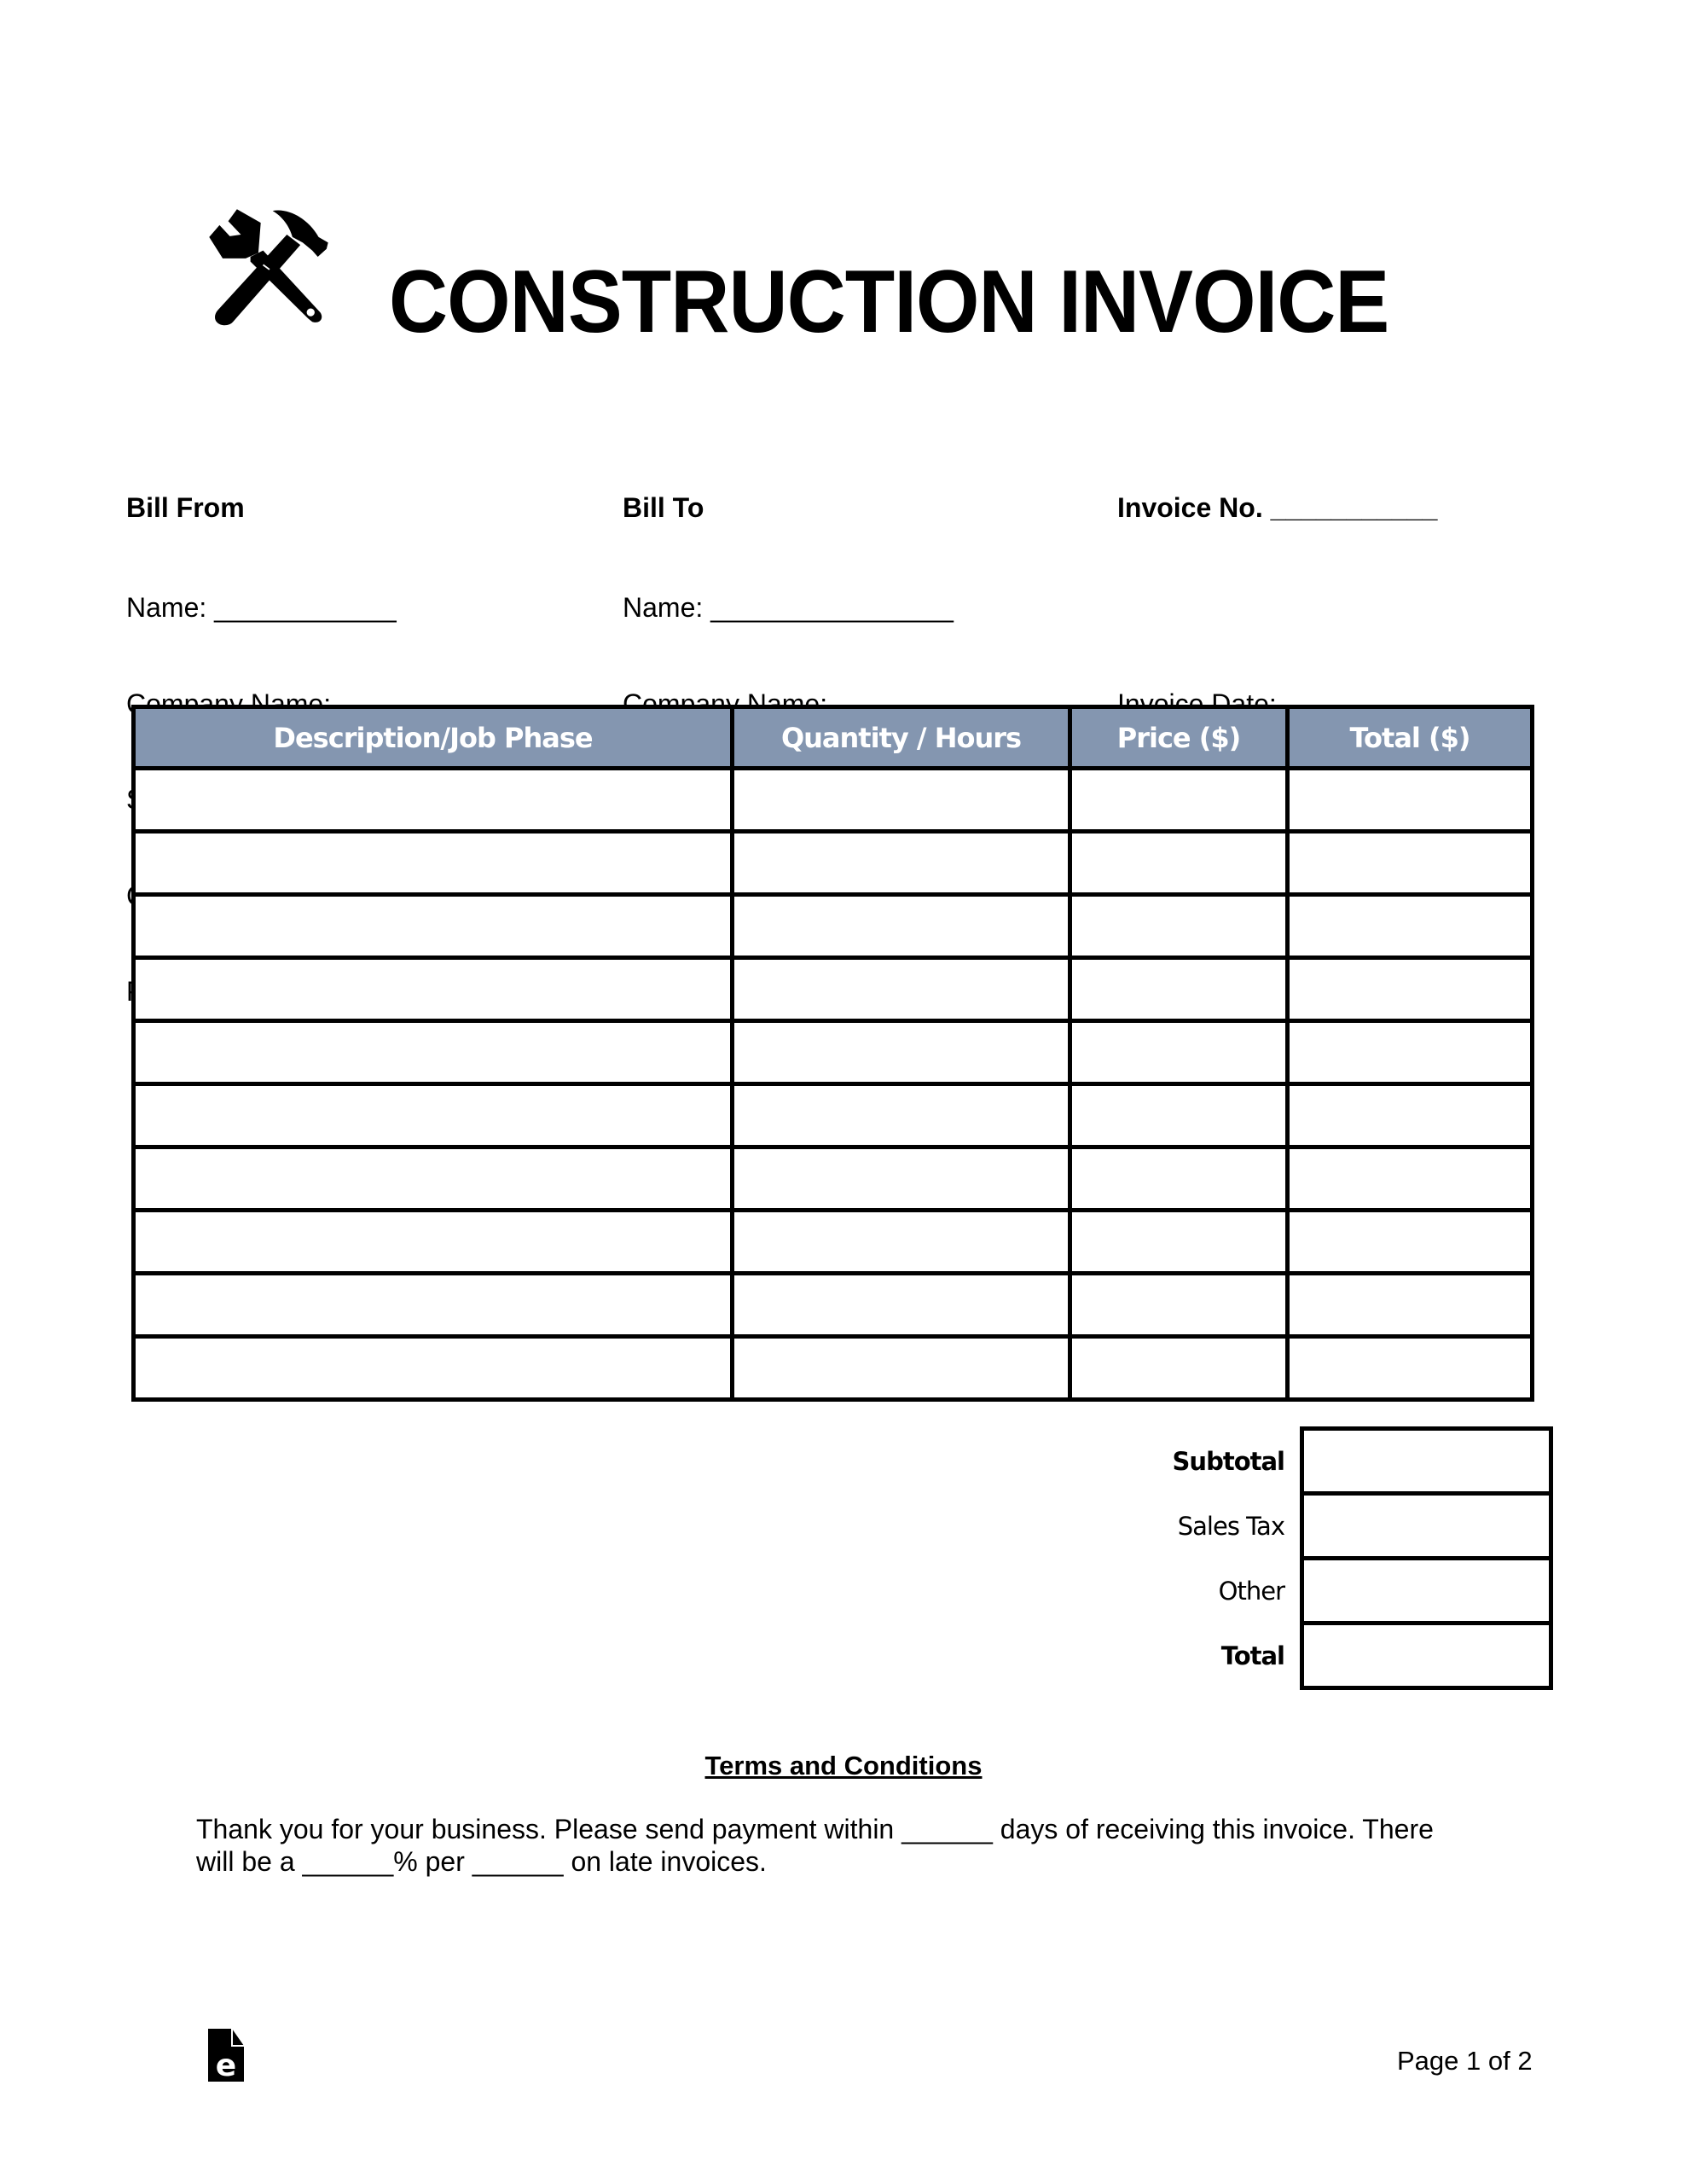 The width and height of the screenshot is (1687, 2184). What do you see at coordinates (1288, 1655) in the screenshot?
I see `summary-row-total: Total` at bounding box center [1288, 1655].